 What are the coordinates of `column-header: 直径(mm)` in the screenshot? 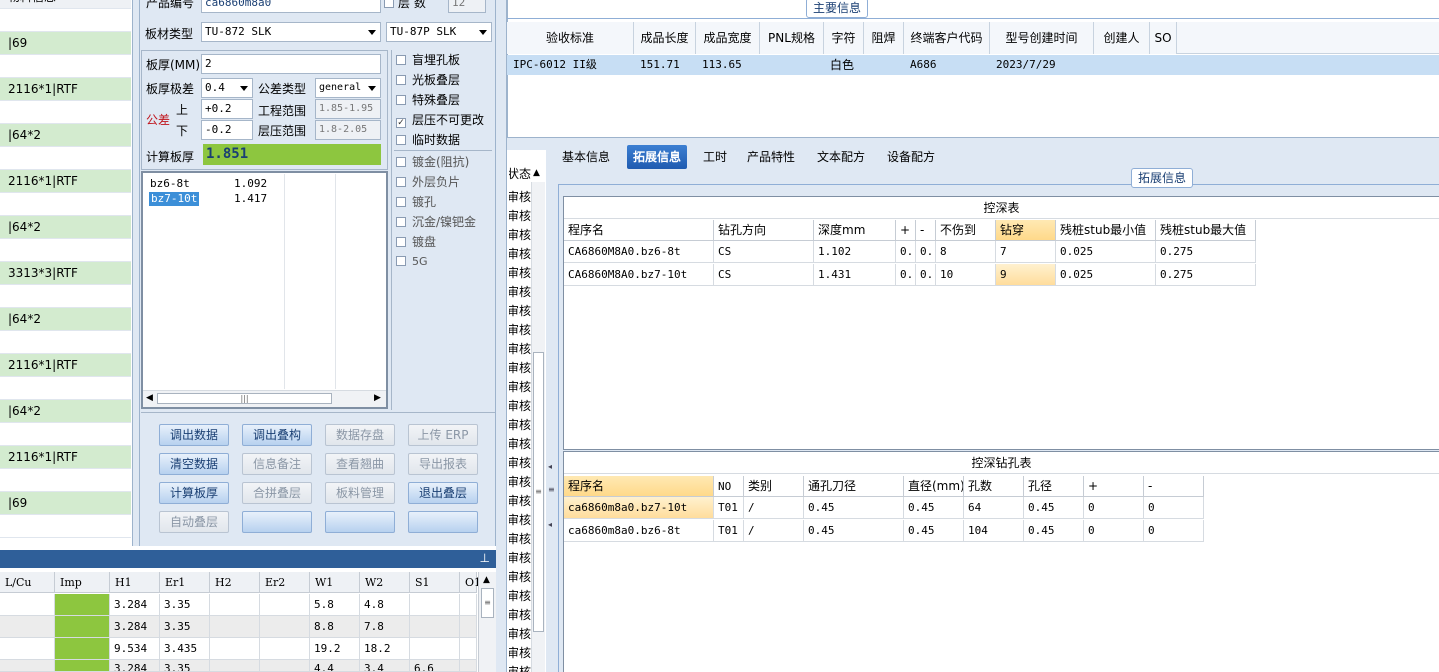 It's located at (934, 486).